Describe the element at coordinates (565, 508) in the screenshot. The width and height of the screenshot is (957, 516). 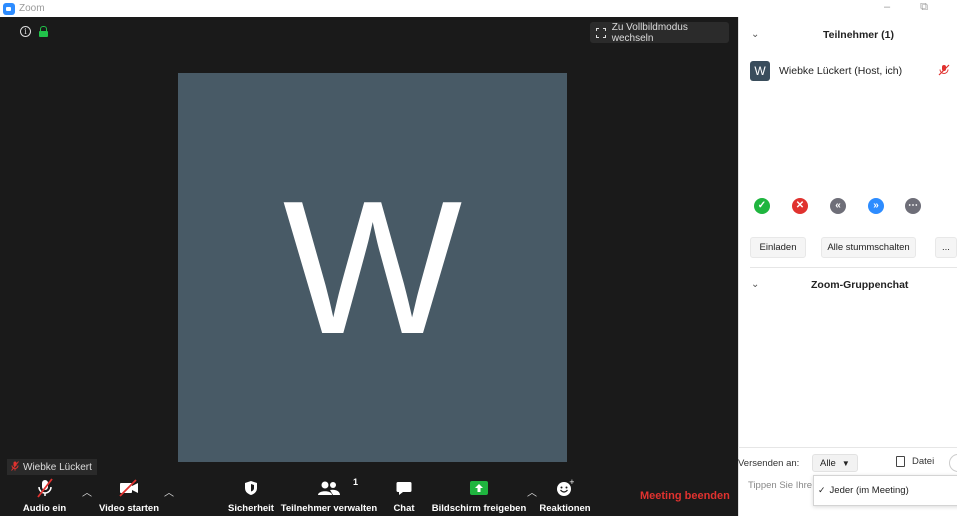
I see `reactions-label: Reaktionen` at that location.